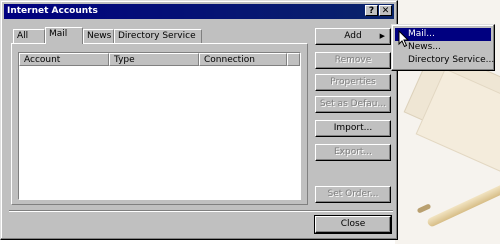  I want to click on add-button: Add ▶, so click(353, 36).